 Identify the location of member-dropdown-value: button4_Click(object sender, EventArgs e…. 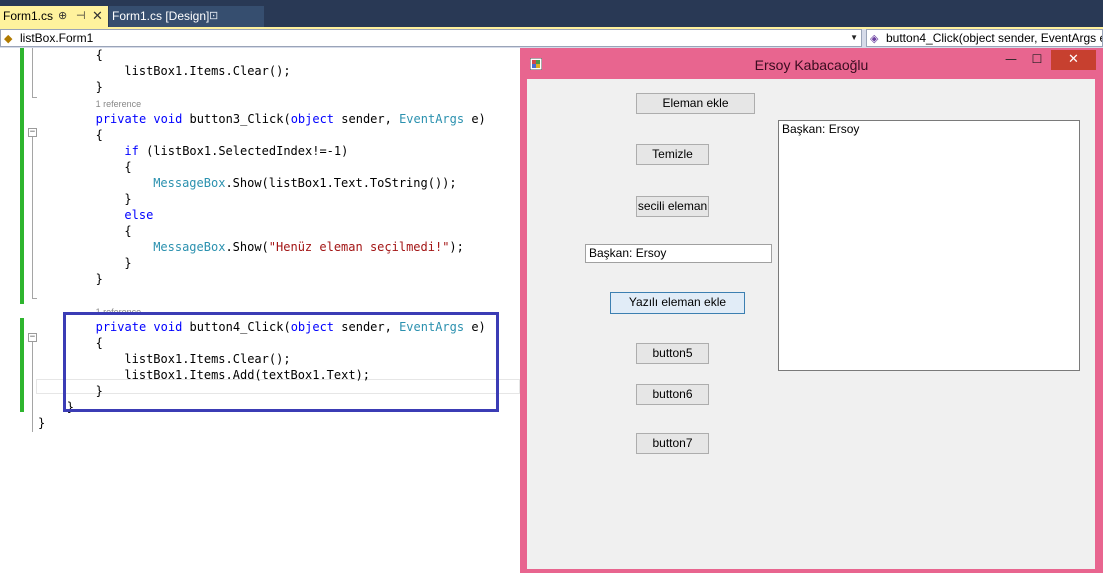
(994, 38).